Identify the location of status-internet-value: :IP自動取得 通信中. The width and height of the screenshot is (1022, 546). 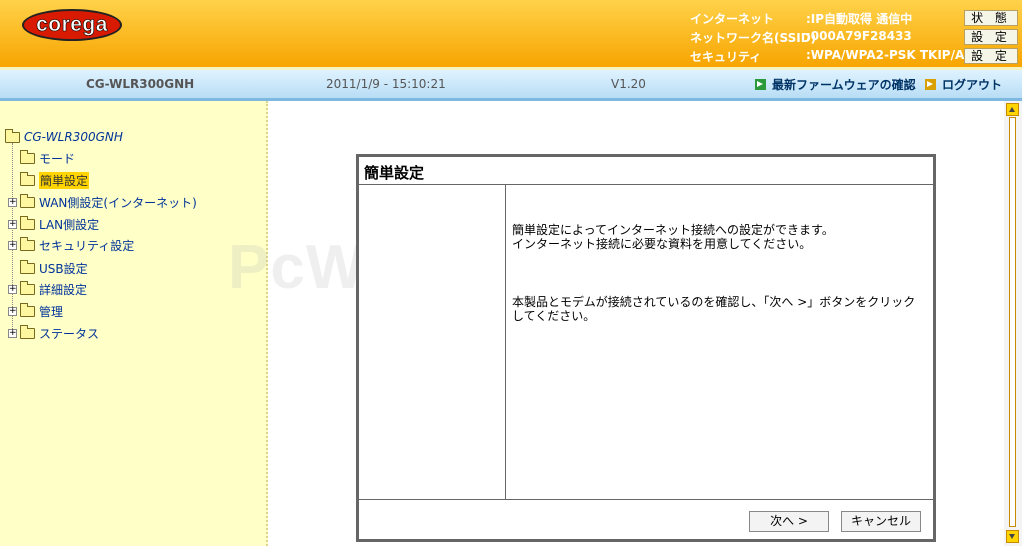
(859, 19).